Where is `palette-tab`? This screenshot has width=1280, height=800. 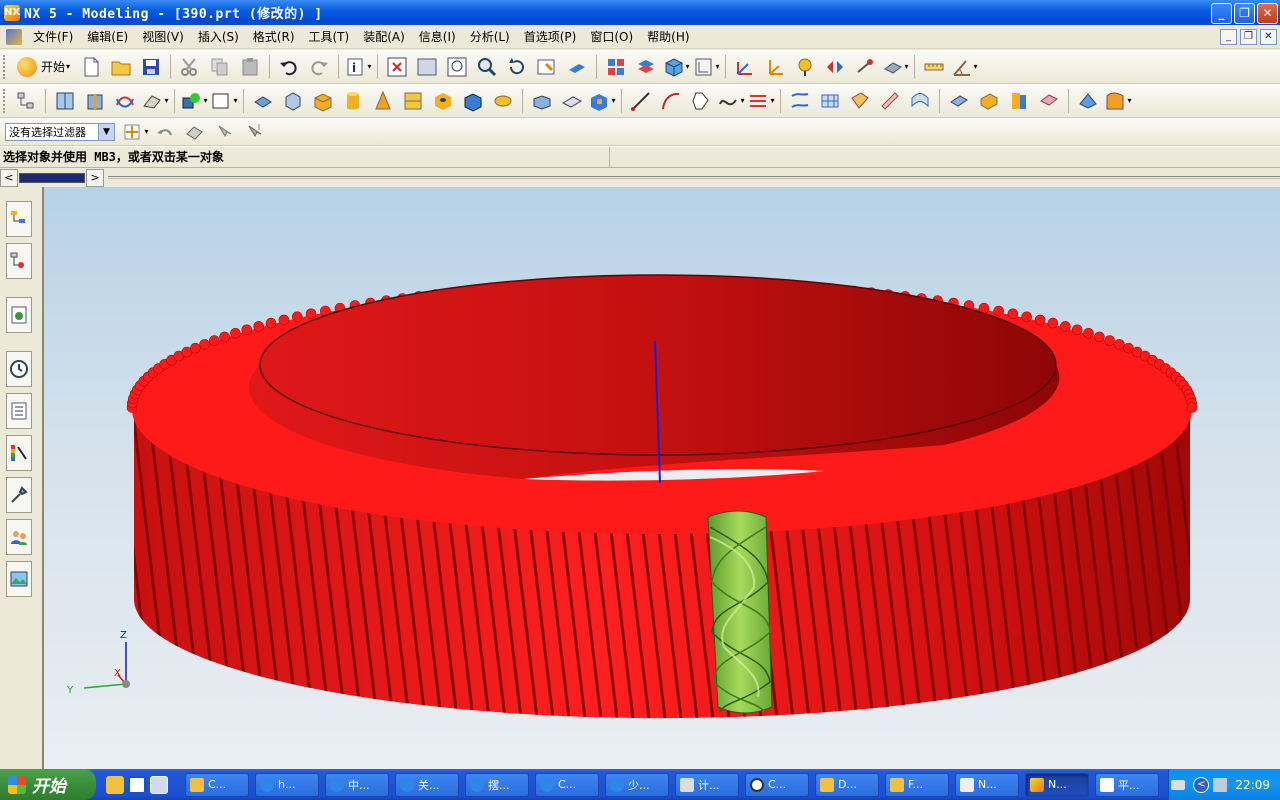
palette-tab is located at coordinates (19, 453).